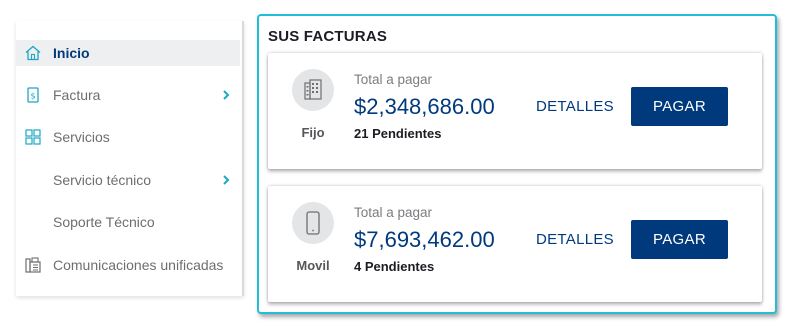 This screenshot has height=326, width=793. Describe the element at coordinates (313, 132) in the screenshot. I see `service-type-label: Fijo` at that location.